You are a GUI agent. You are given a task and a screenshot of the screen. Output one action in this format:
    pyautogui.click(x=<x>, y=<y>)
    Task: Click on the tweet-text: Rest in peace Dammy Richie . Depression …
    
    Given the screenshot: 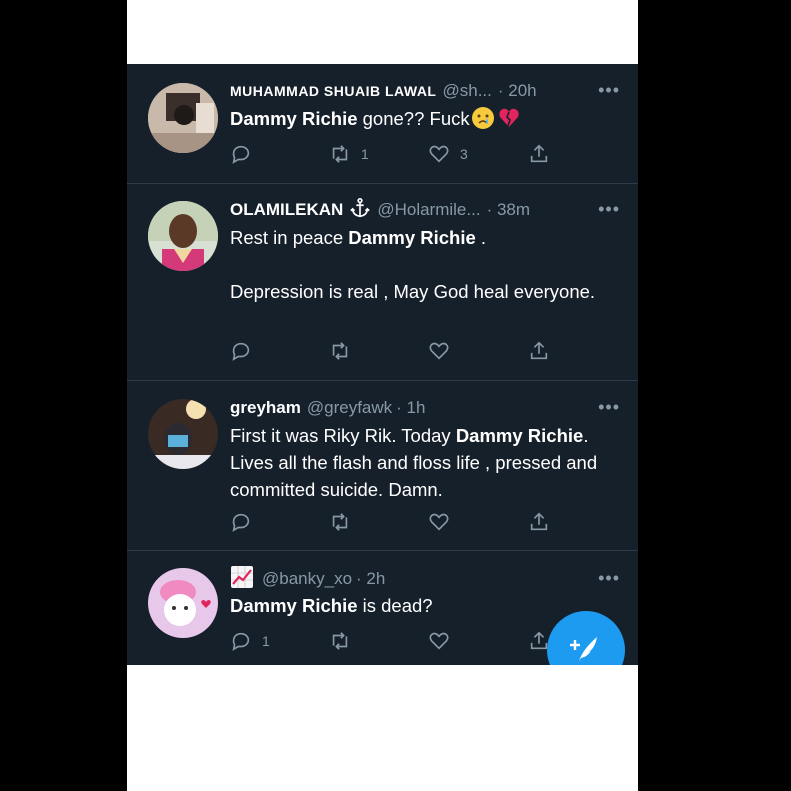 What is the action you would take?
    pyautogui.click(x=424, y=264)
    